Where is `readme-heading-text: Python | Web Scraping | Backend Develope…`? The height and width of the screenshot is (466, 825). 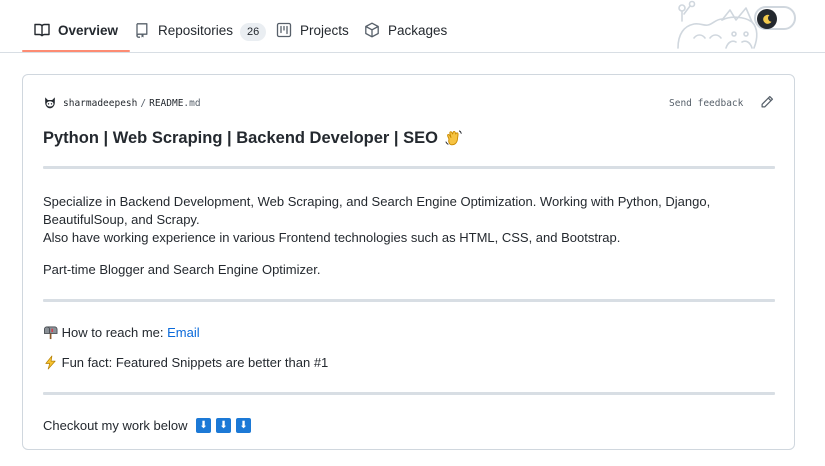 readme-heading-text: Python | Web Scraping | Backend Develope… is located at coordinates (240, 138).